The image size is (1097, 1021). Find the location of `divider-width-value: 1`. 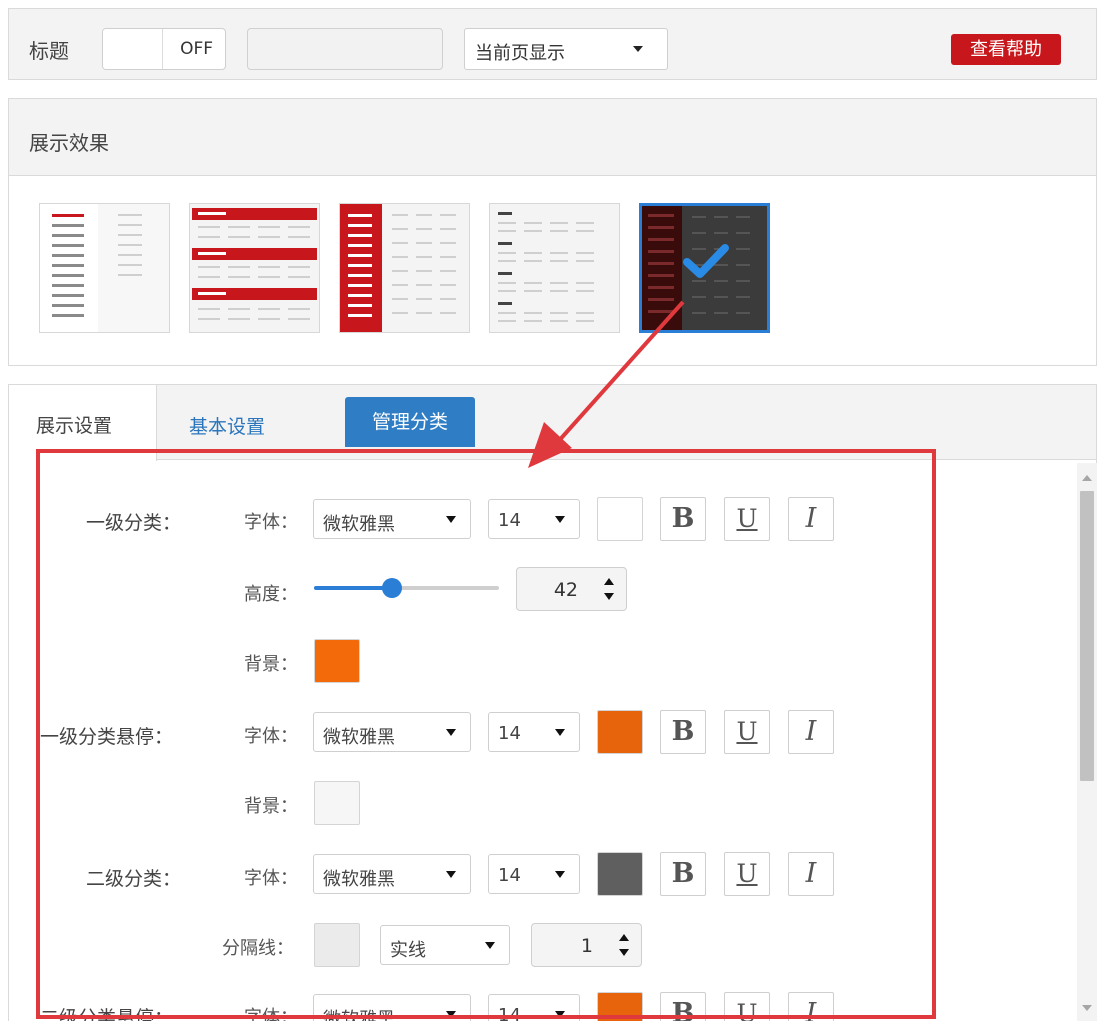

divider-width-value: 1 is located at coordinates (586, 946).